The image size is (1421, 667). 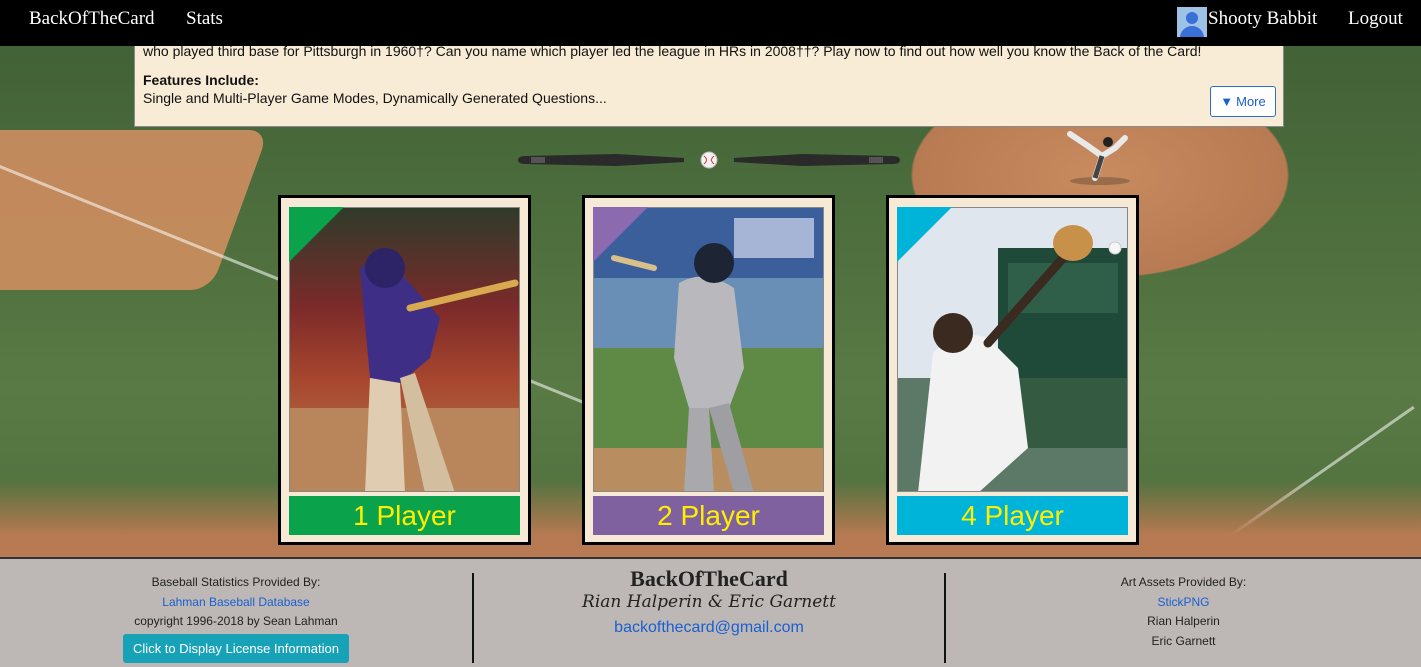 What do you see at coordinates (201, 80) in the screenshot?
I see `features-title: Features Include:` at bounding box center [201, 80].